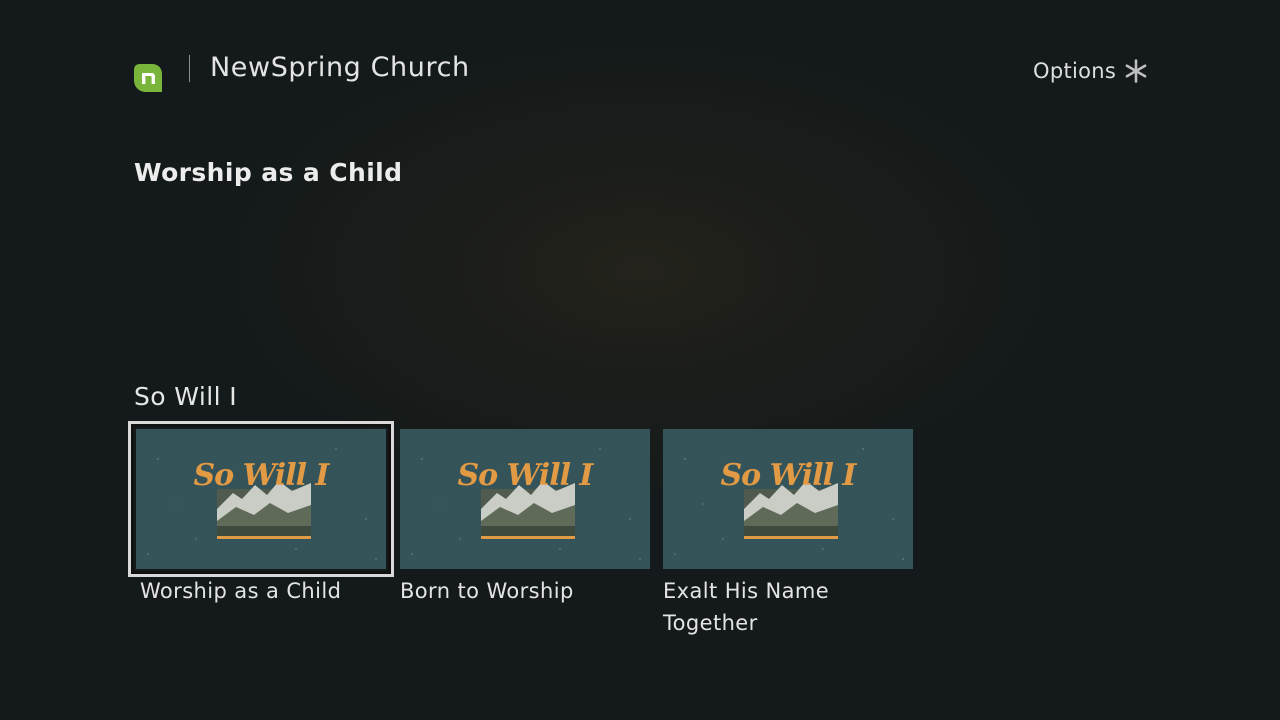  I want to click on row-title: So Will I, so click(186, 396).